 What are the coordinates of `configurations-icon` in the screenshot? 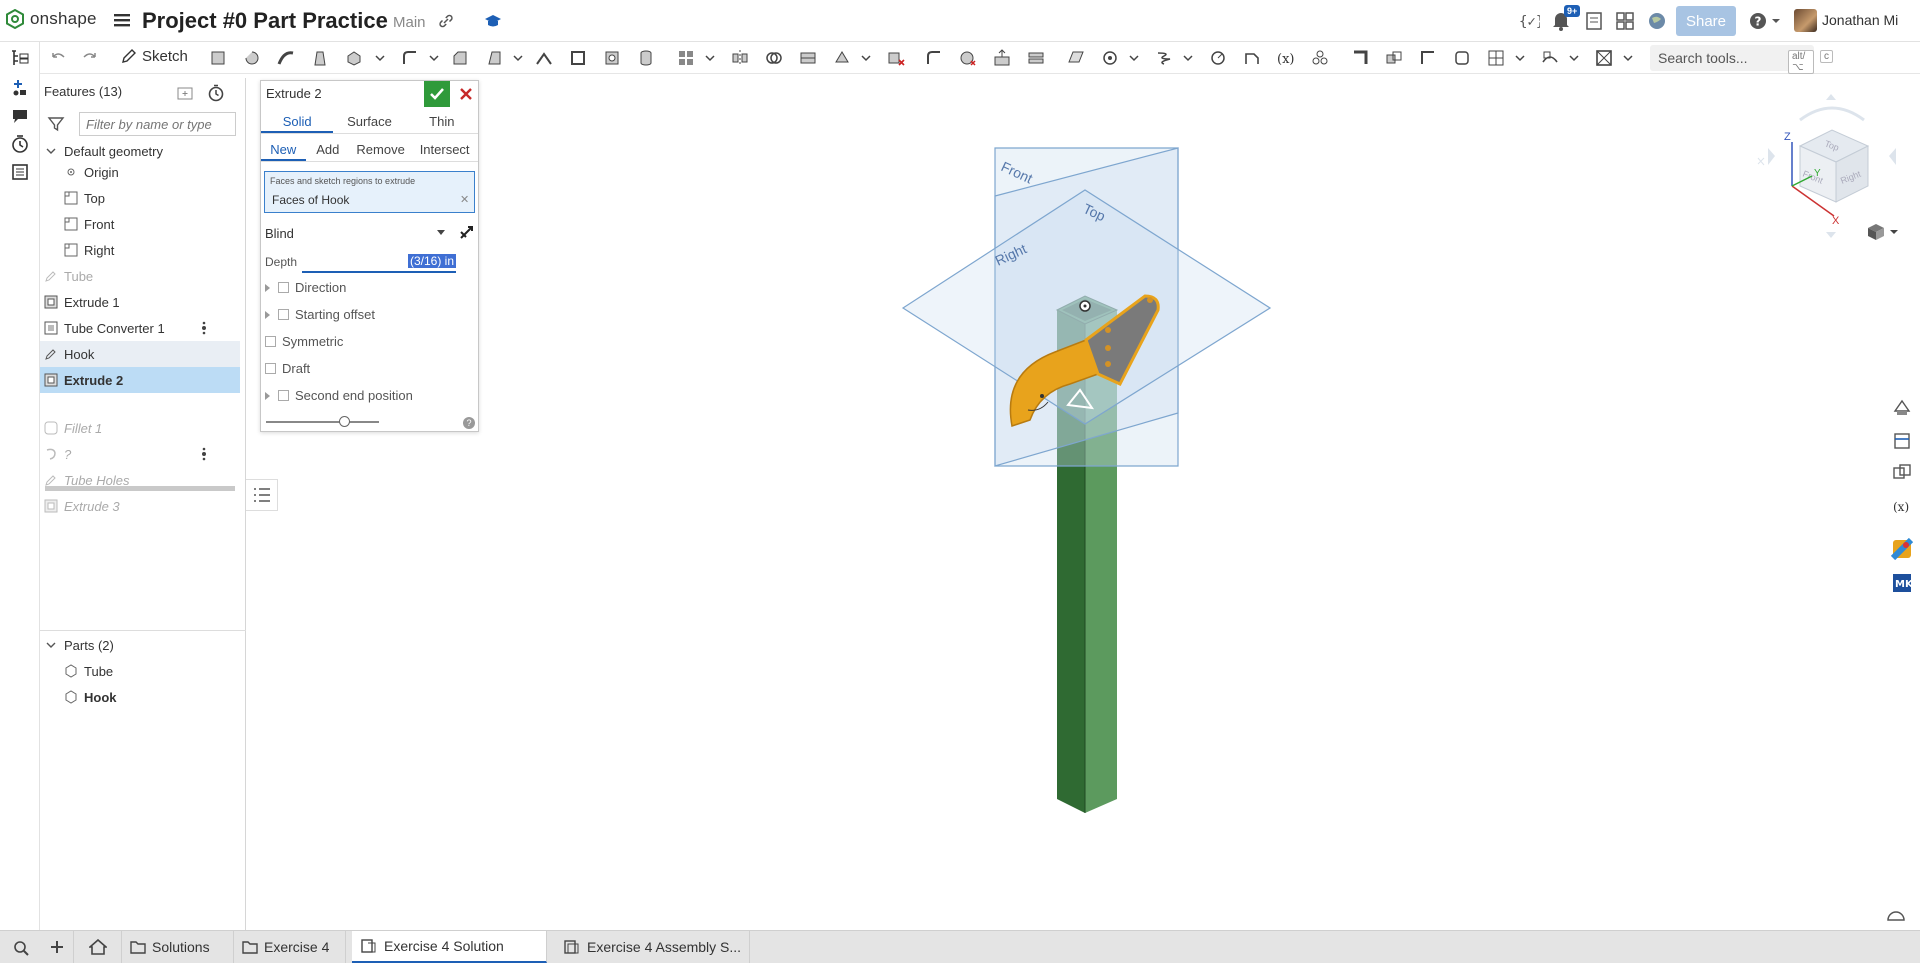 It's located at (1902, 441).